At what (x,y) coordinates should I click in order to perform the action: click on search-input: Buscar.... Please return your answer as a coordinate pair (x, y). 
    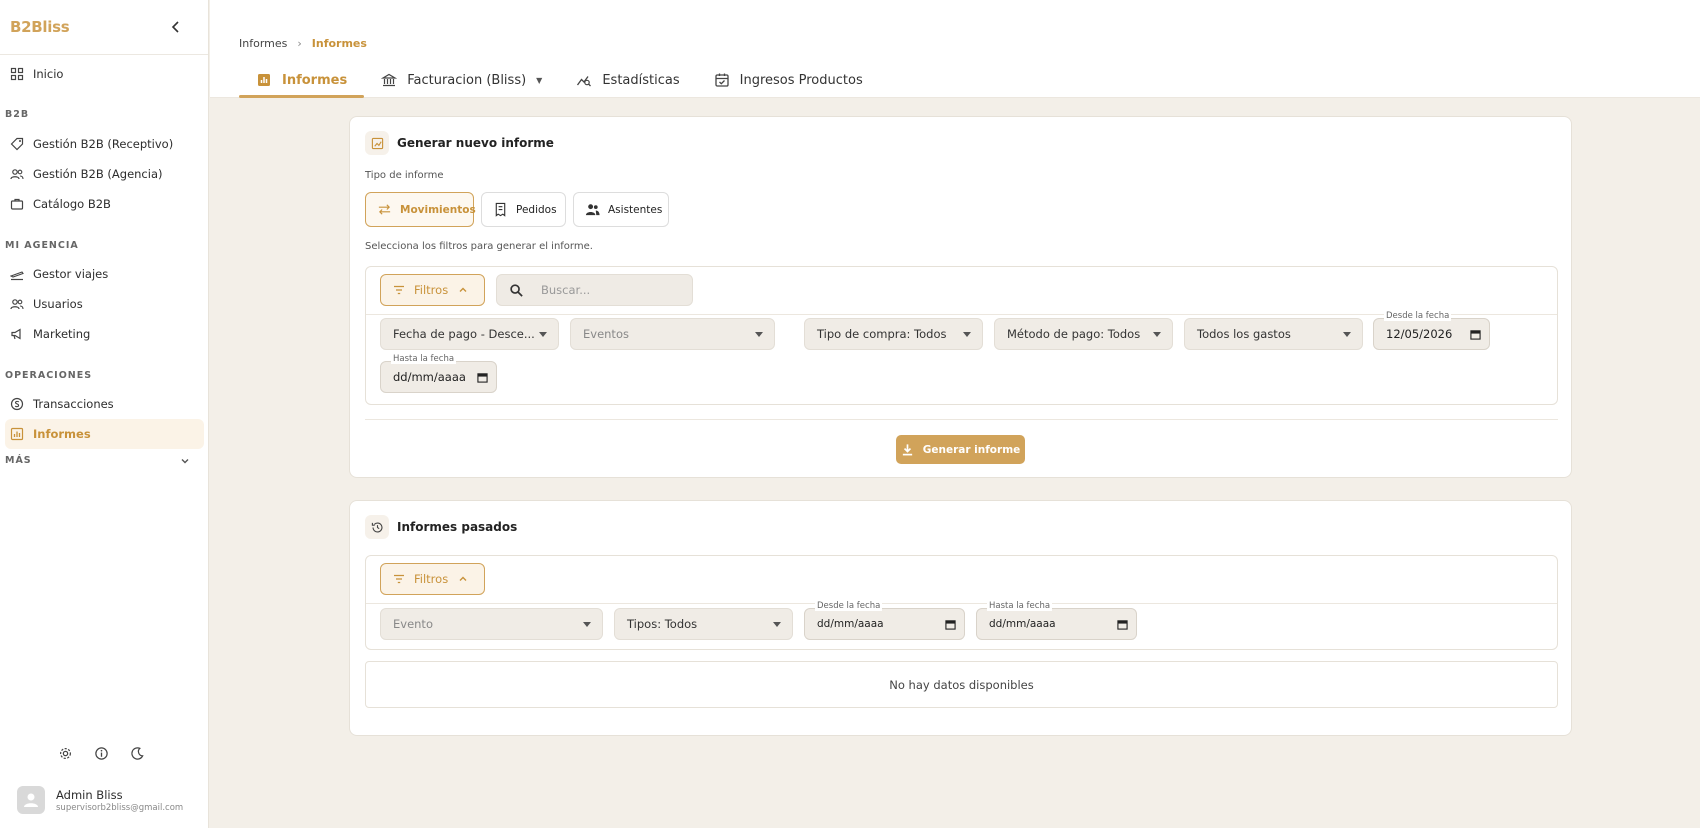
    Looking at the image, I should click on (594, 290).